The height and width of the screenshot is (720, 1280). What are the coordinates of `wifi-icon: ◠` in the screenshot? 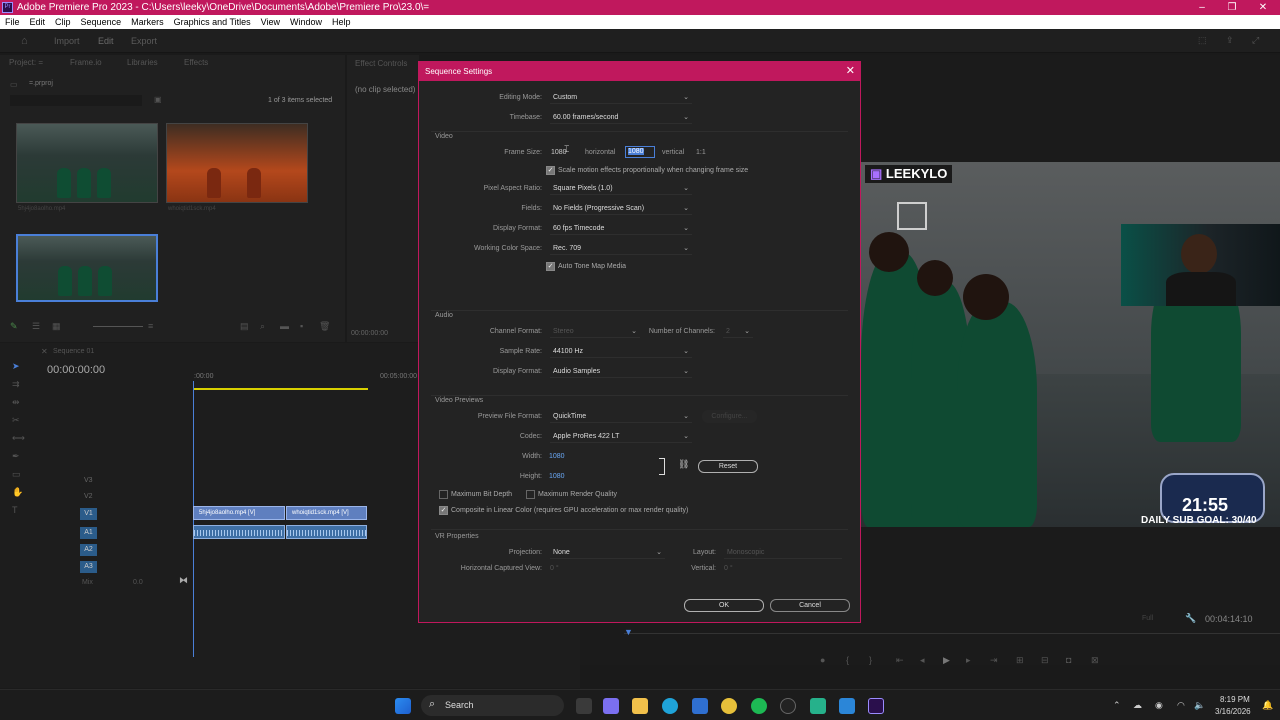 It's located at (1181, 705).